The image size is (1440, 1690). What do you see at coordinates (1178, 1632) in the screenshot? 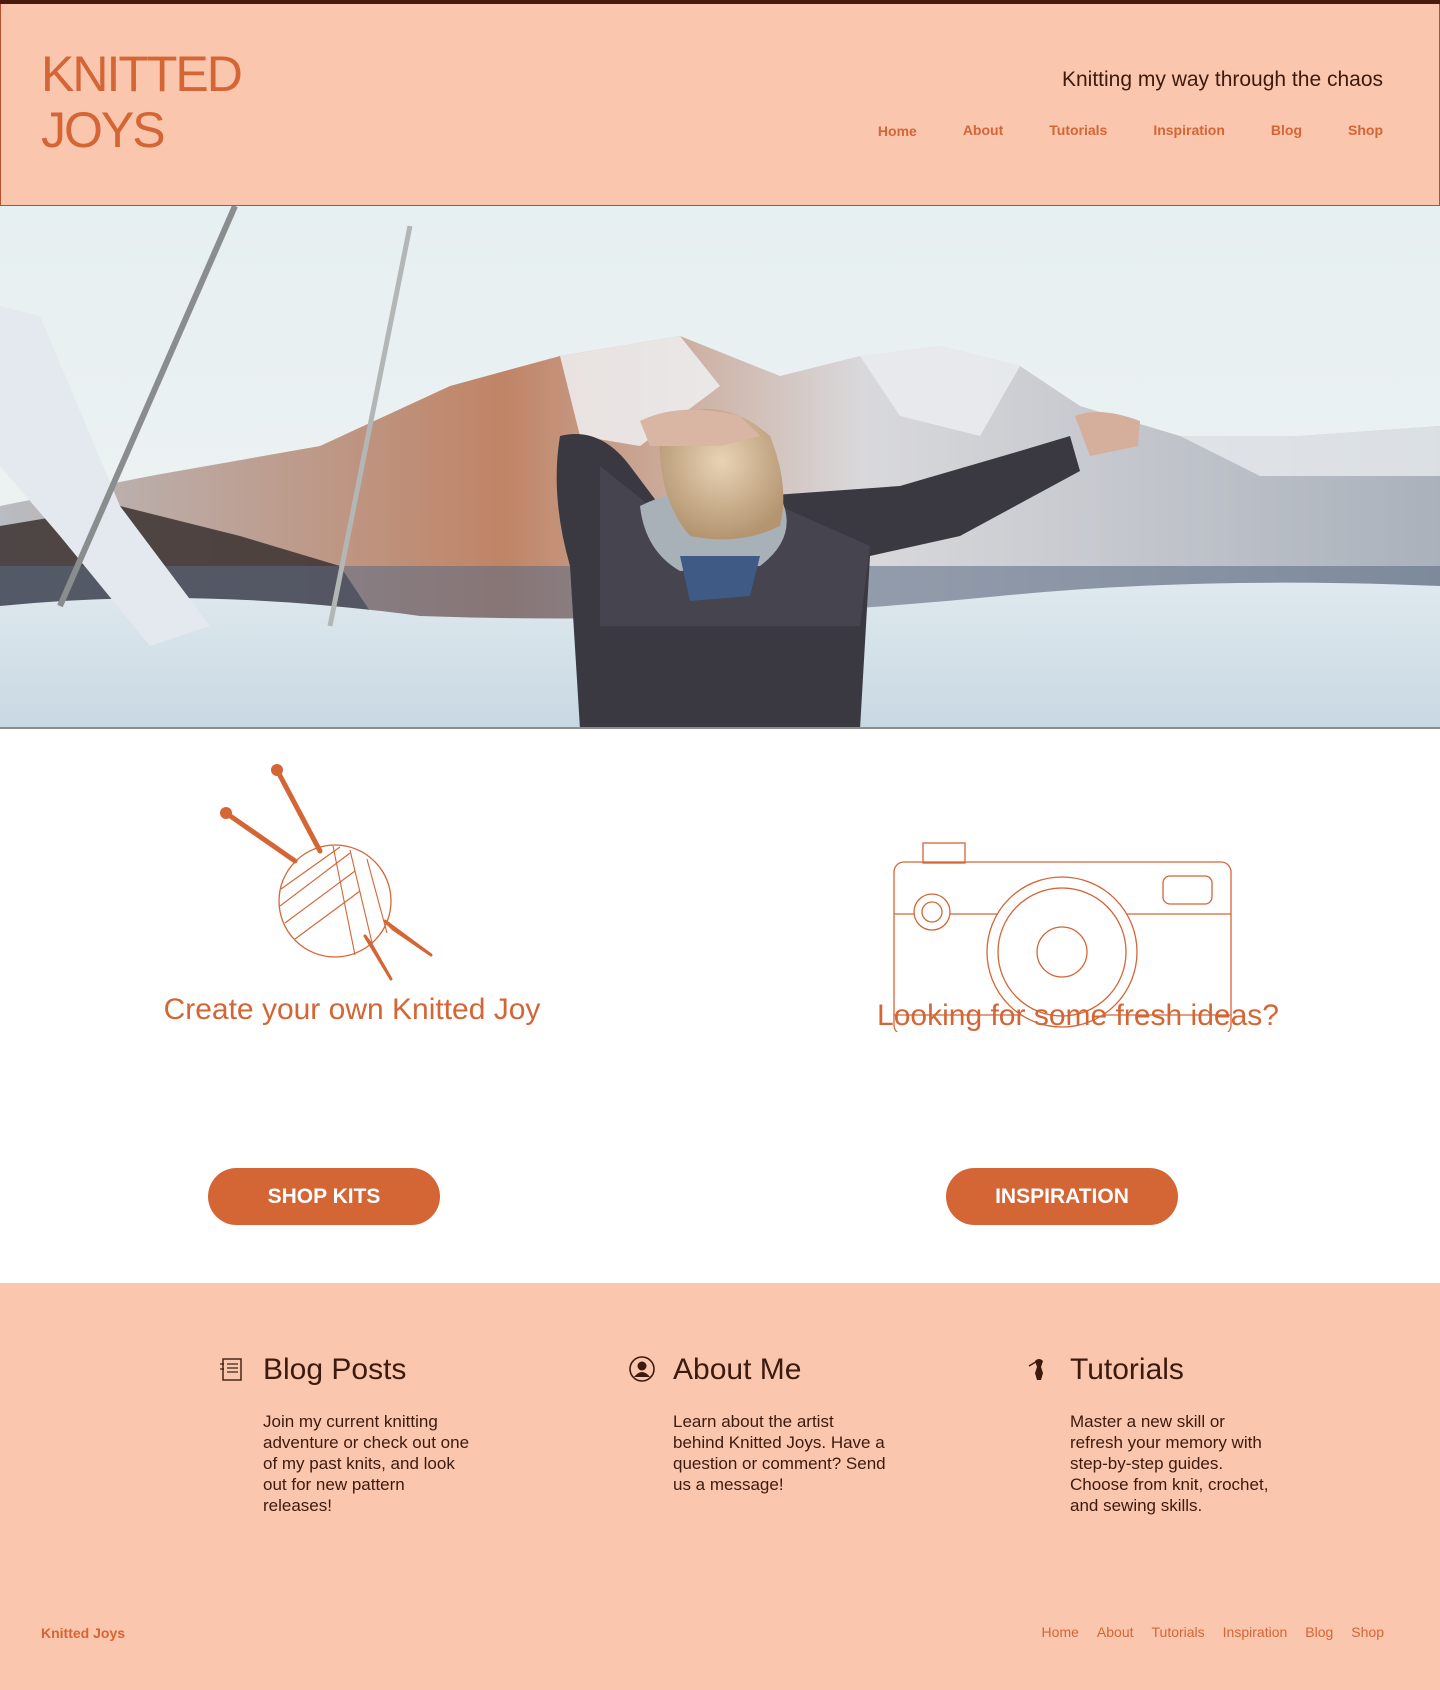
I see `footer-nav-tutorials: Tutorials` at bounding box center [1178, 1632].